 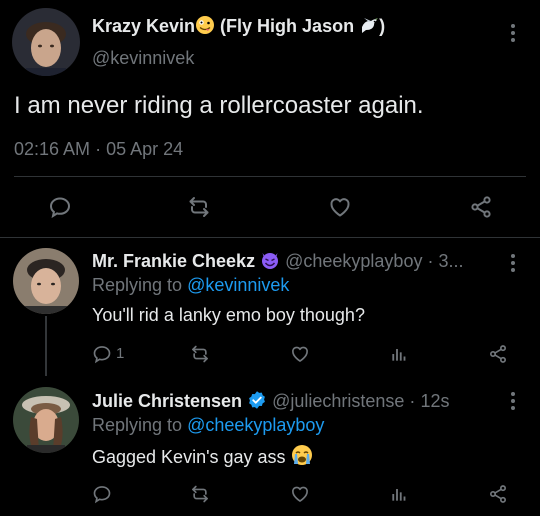 What do you see at coordinates (302, 457) in the screenshot?
I see `crying-face-emoji` at bounding box center [302, 457].